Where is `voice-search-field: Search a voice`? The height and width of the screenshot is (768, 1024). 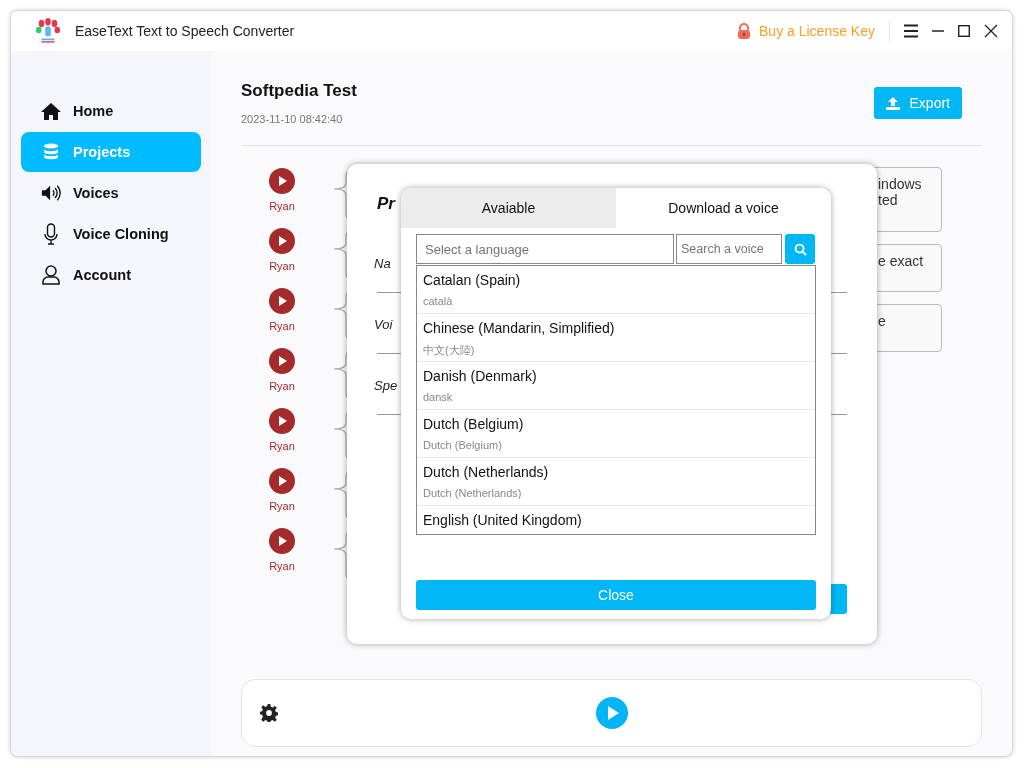
voice-search-field: Search a voice is located at coordinates (729, 249).